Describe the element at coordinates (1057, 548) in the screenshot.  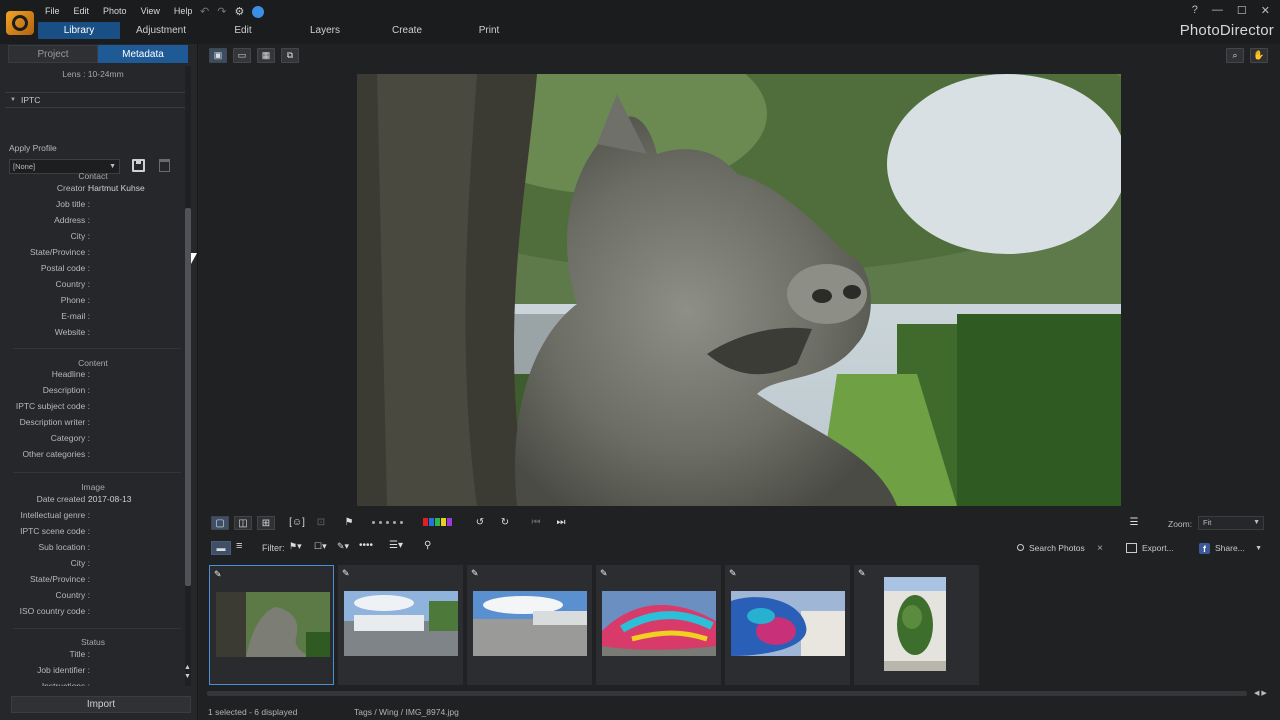
I see `search-placeholder: Search Photos` at that location.